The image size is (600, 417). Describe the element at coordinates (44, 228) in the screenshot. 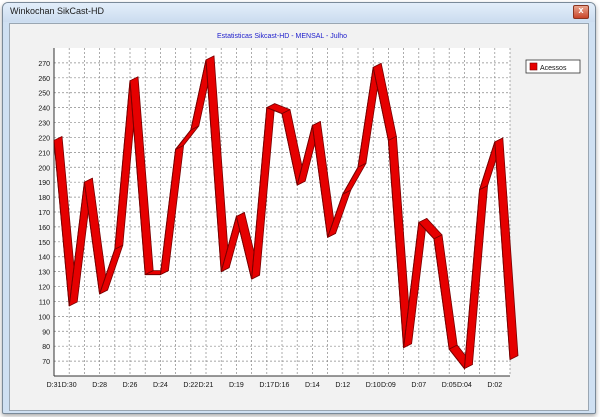

I see `y-tick-label: 160` at that location.